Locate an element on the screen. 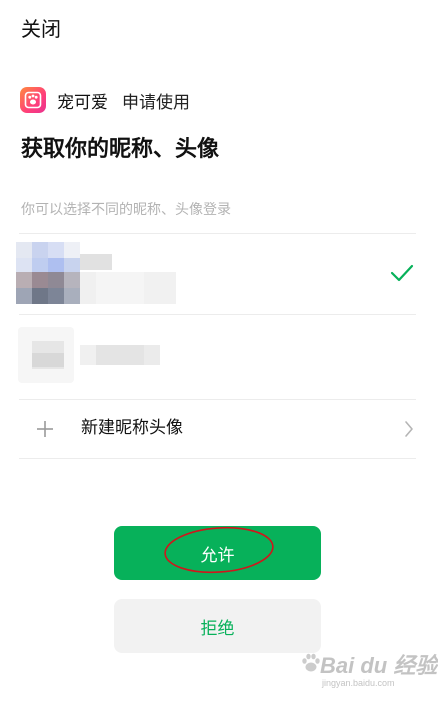  app-name: 宠可爱 is located at coordinates (82, 102).